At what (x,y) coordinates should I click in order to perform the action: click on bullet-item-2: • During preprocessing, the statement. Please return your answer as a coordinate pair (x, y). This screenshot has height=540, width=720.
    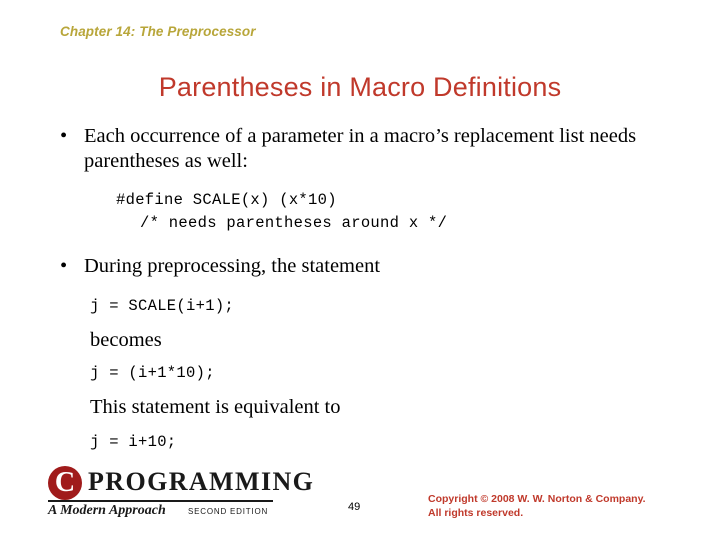
    Looking at the image, I should click on (364, 266).